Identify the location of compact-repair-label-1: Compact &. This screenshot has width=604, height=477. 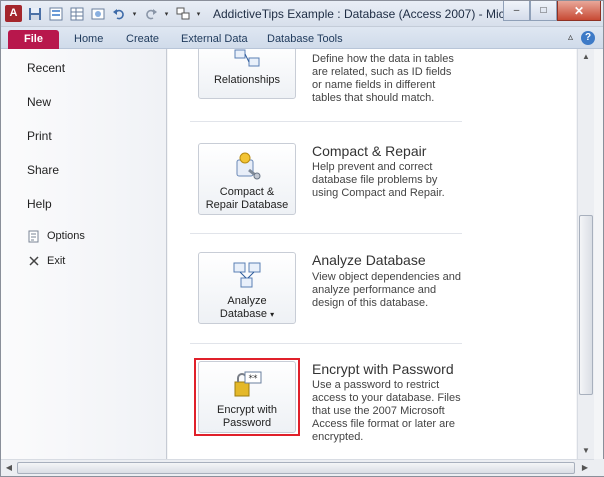
(247, 192).